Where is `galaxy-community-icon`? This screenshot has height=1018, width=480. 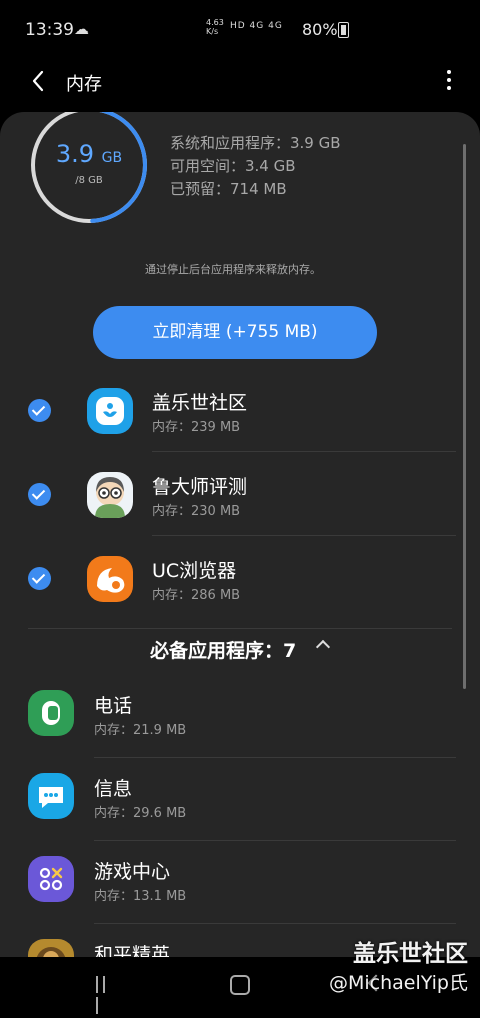 galaxy-community-icon is located at coordinates (110, 411).